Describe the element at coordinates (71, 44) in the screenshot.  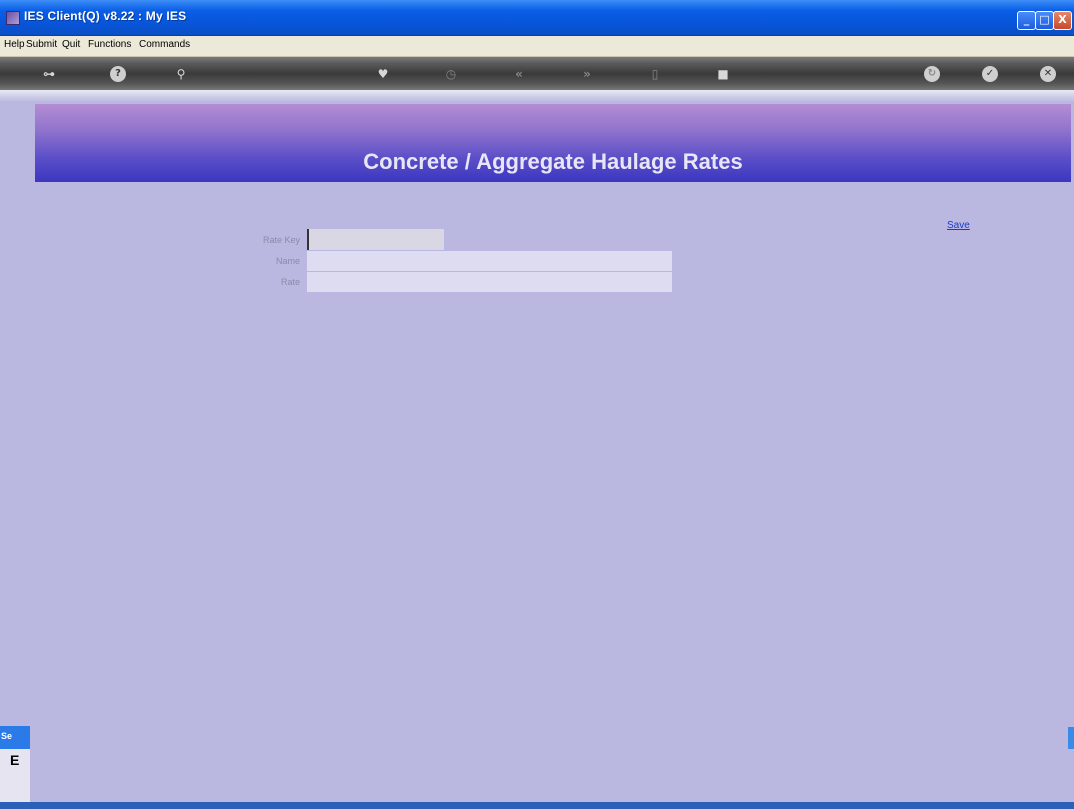
I see `menu-quit: Quit` at that location.